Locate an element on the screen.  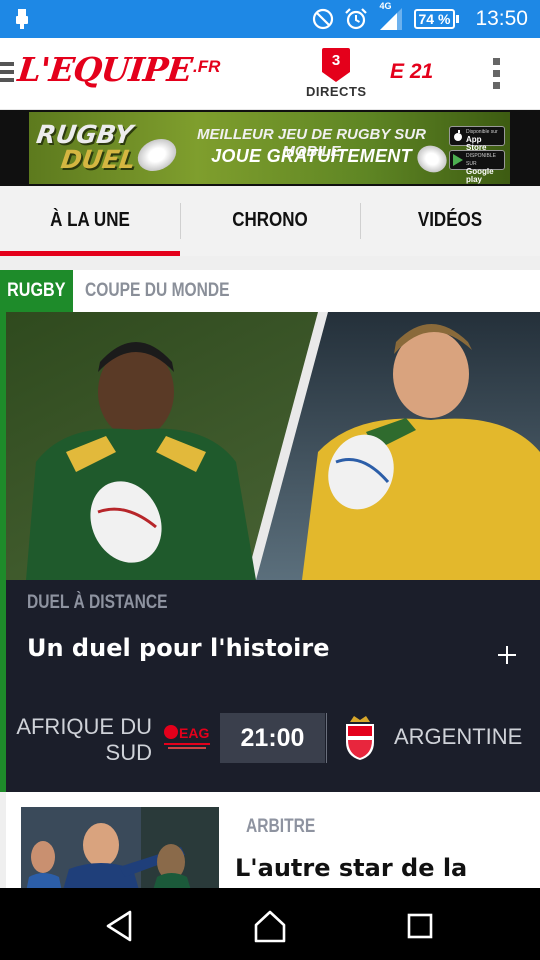
ad-cta: JOUE GRATUITEMENT is located at coordinates (311, 156).